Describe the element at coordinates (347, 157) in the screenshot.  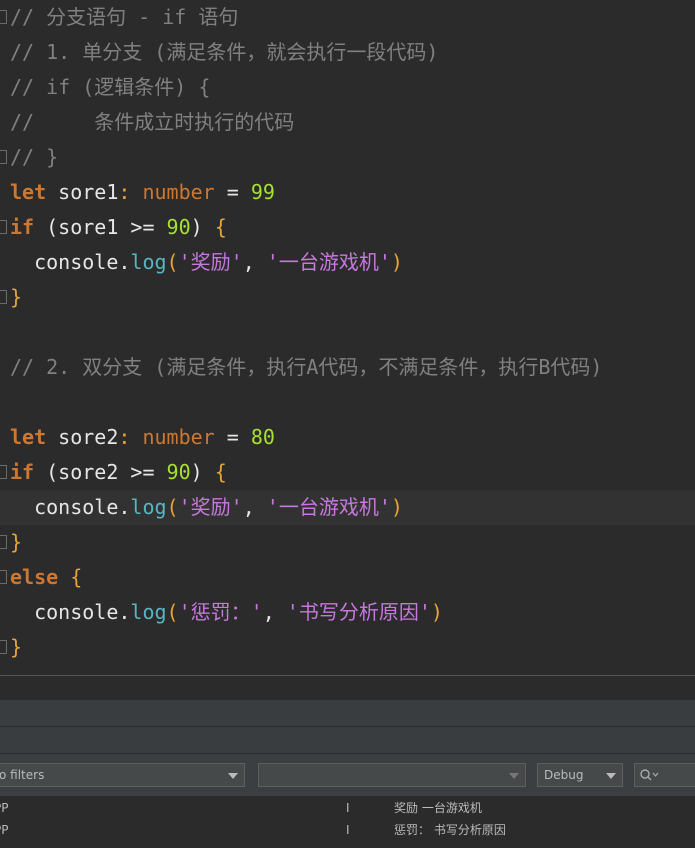
I see `code-line: // }` at that location.